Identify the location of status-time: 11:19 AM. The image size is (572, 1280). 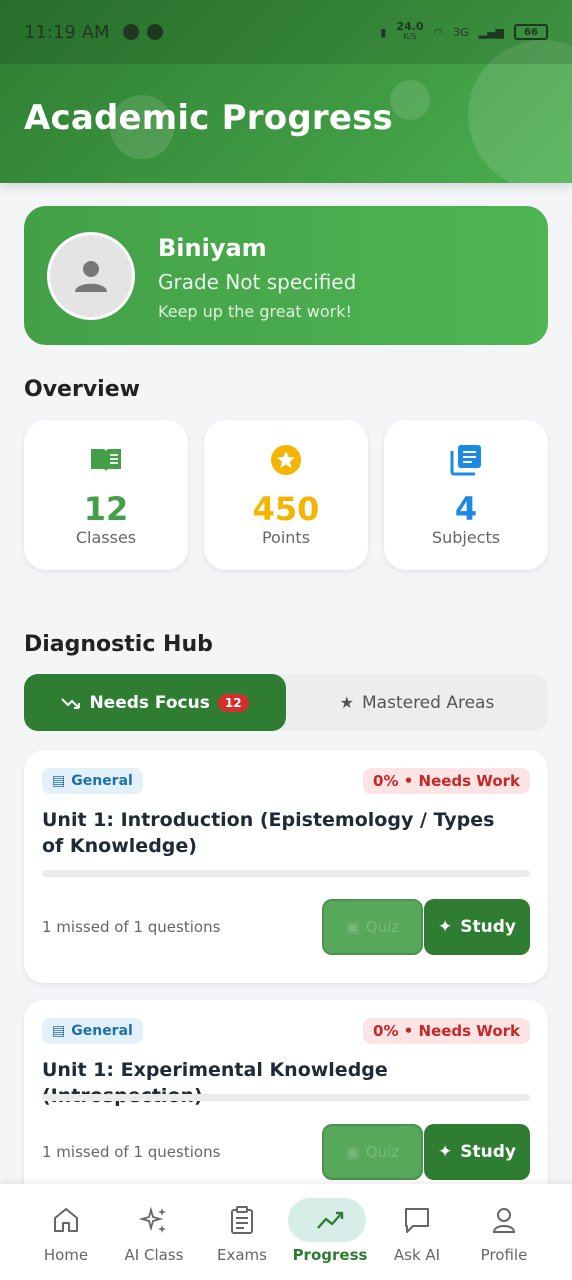
(67, 32).